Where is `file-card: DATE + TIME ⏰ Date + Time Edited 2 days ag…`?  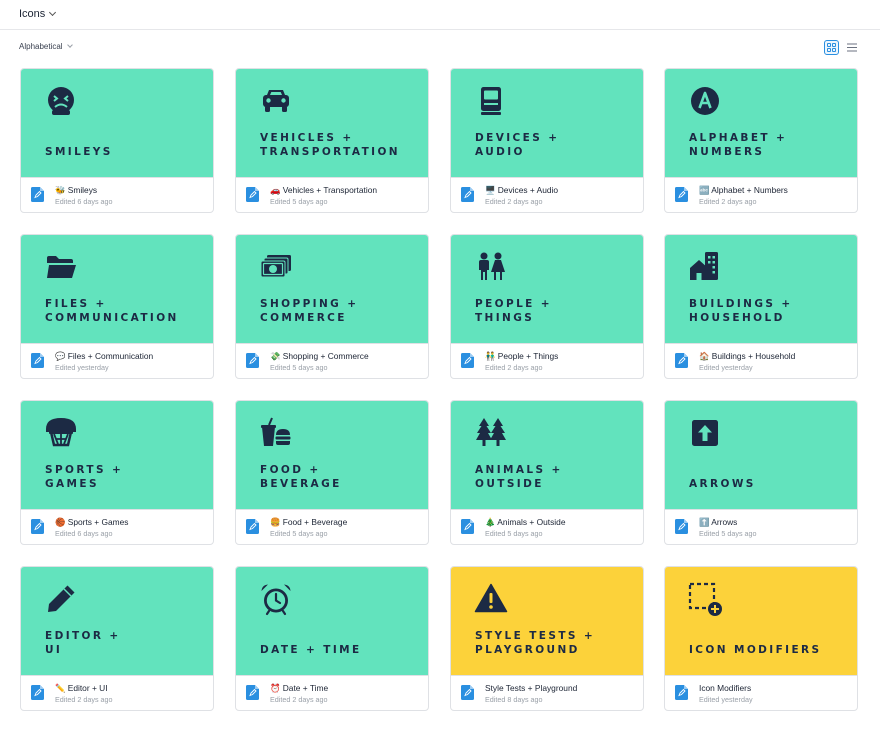 file-card: DATE + TIME ⏰ Date + Time Edited 2 days ag… is located at coordinates (332, 638).